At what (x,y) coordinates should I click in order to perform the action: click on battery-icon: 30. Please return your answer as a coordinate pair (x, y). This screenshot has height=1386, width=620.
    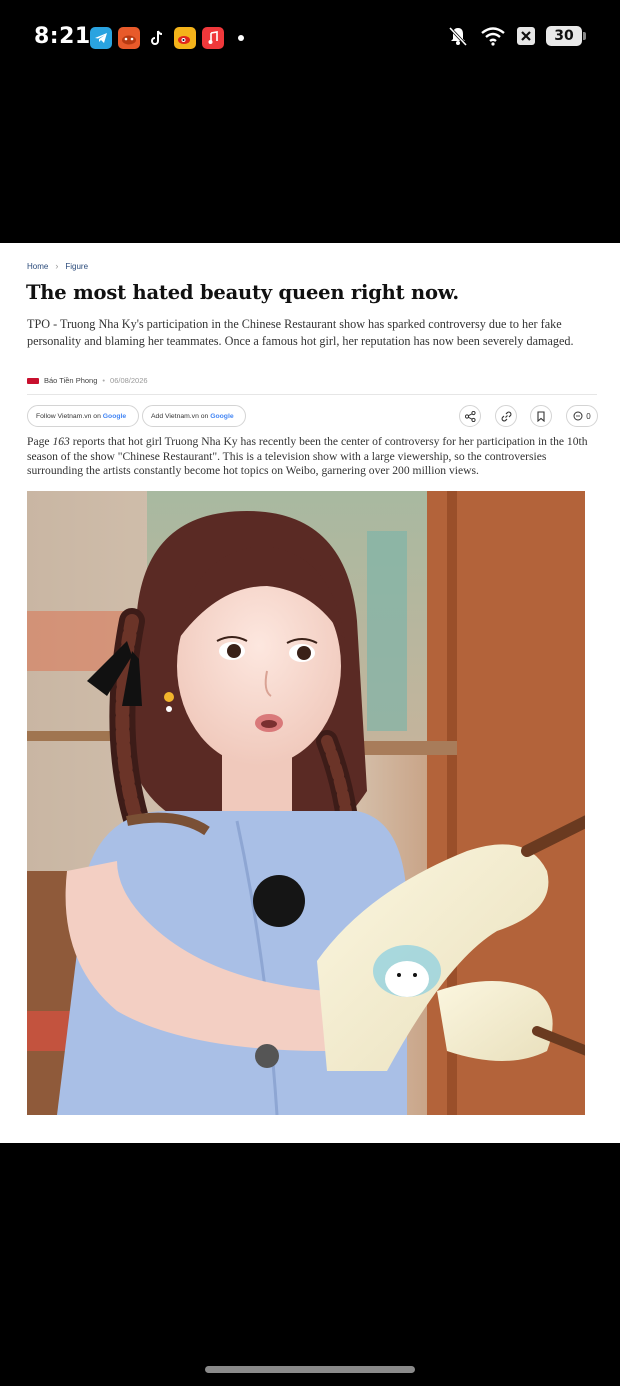
    Looking at the image, I should click on (566, 36).